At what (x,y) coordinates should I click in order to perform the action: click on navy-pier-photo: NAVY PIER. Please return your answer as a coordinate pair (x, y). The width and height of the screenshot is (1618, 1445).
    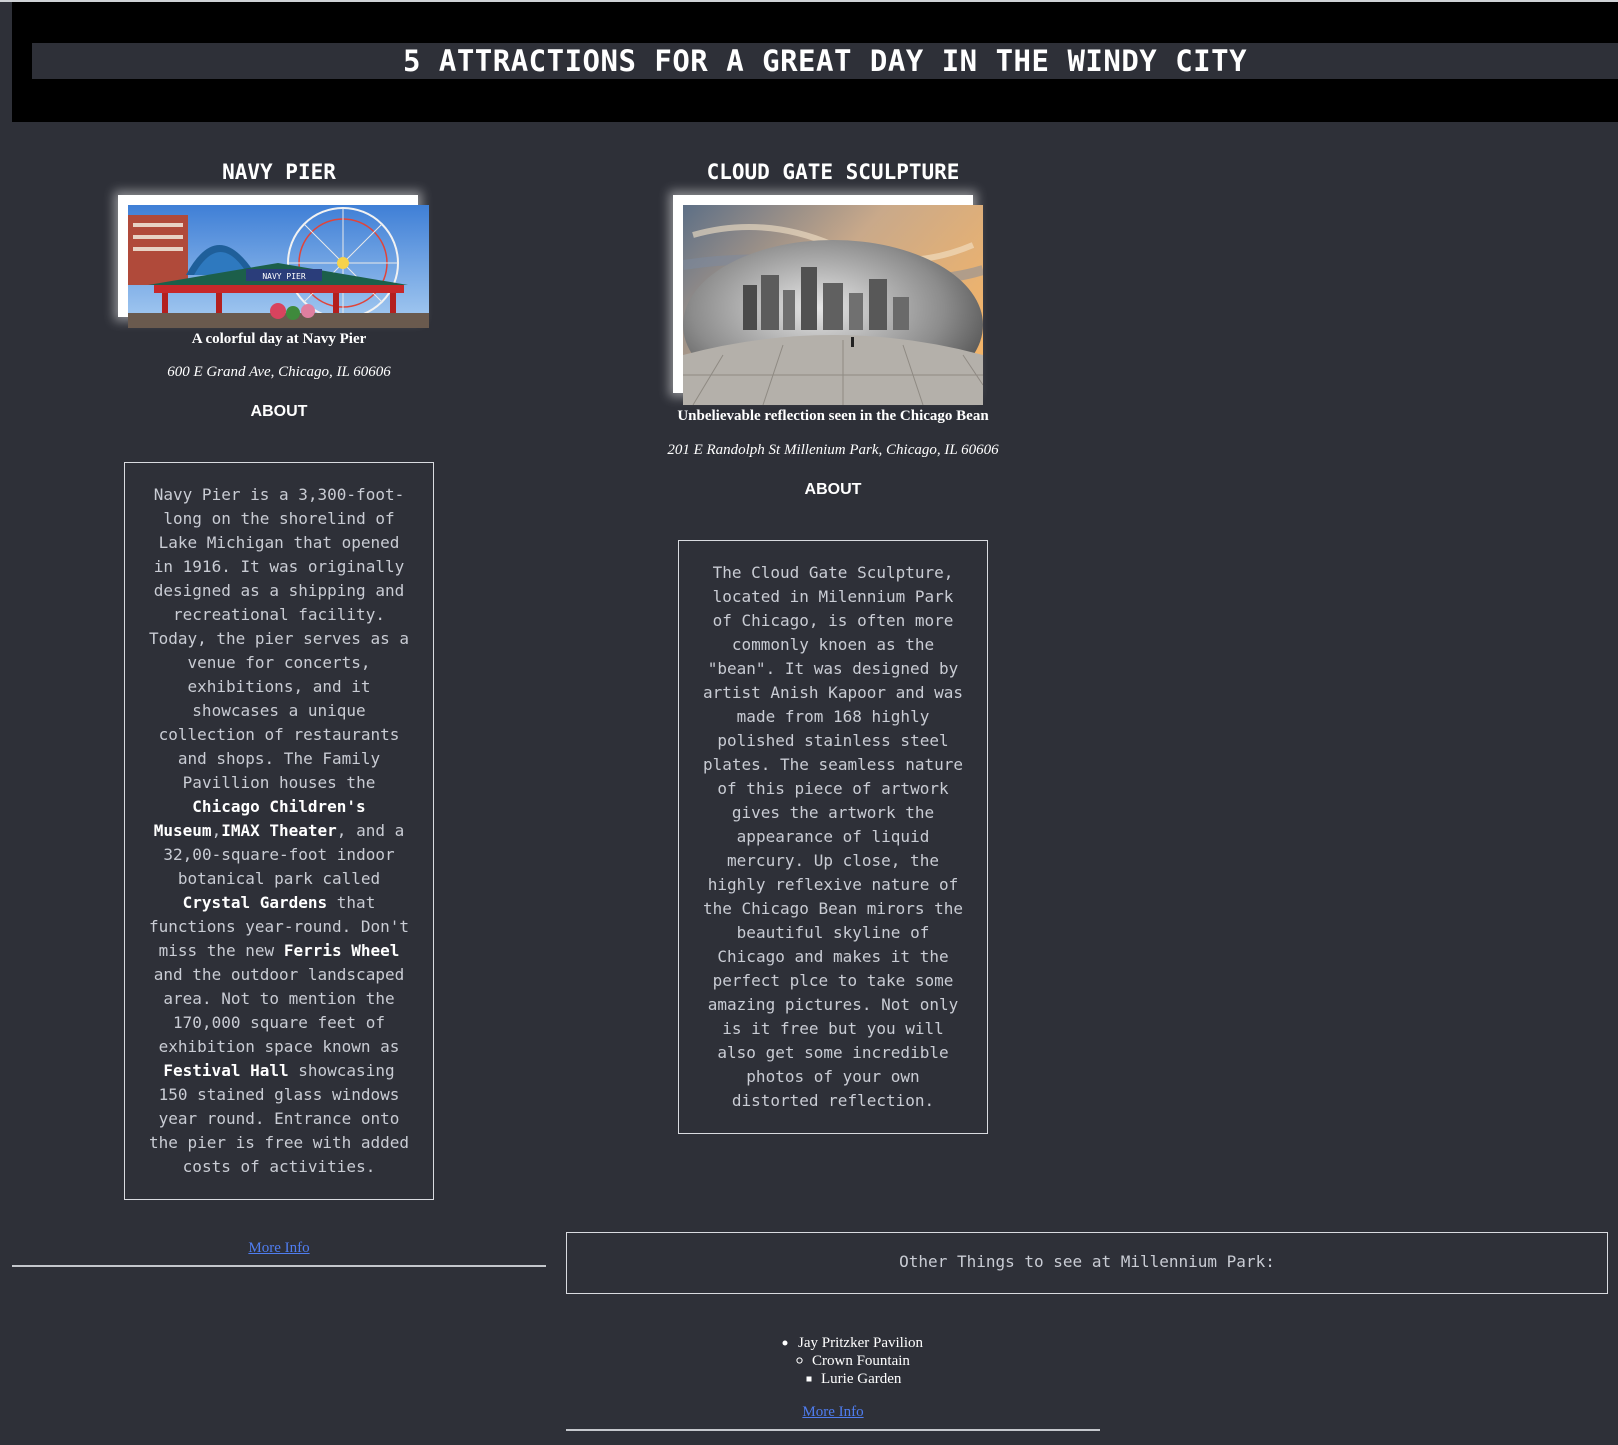
    Looking at the image, I should click on (278, 266).